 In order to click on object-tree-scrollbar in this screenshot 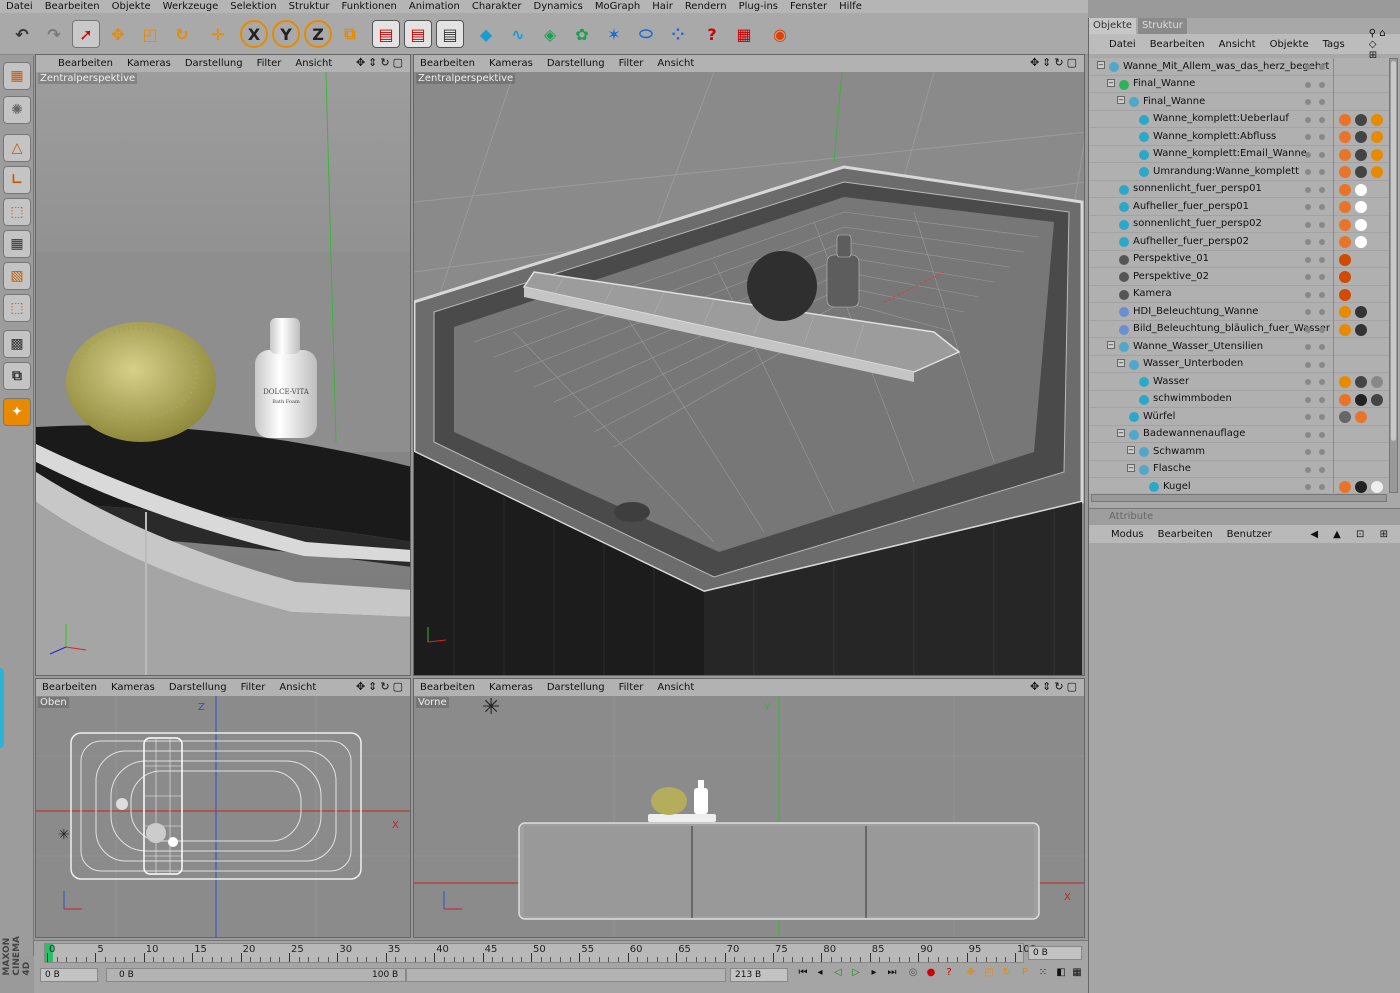, I will do `click(1393, 275)`.